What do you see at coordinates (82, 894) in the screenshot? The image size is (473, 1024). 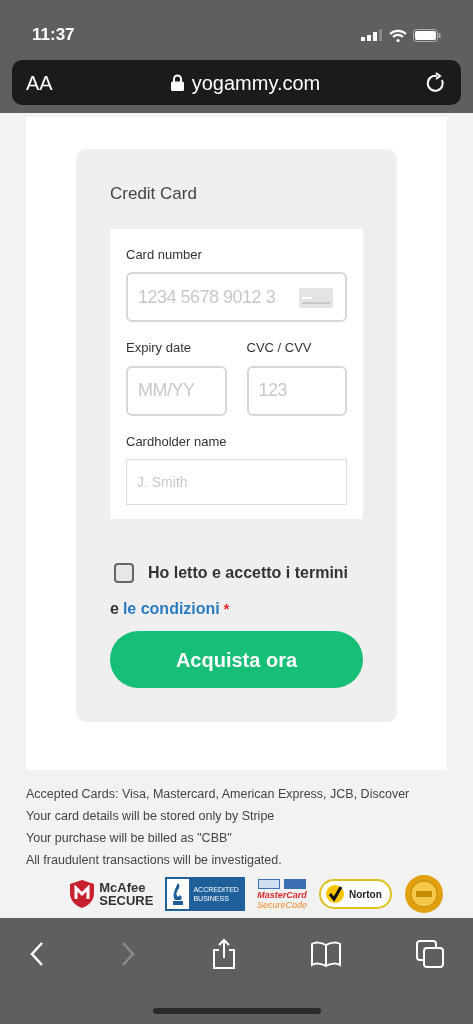 I see `shield-icon` at bounding box center [82, 894].